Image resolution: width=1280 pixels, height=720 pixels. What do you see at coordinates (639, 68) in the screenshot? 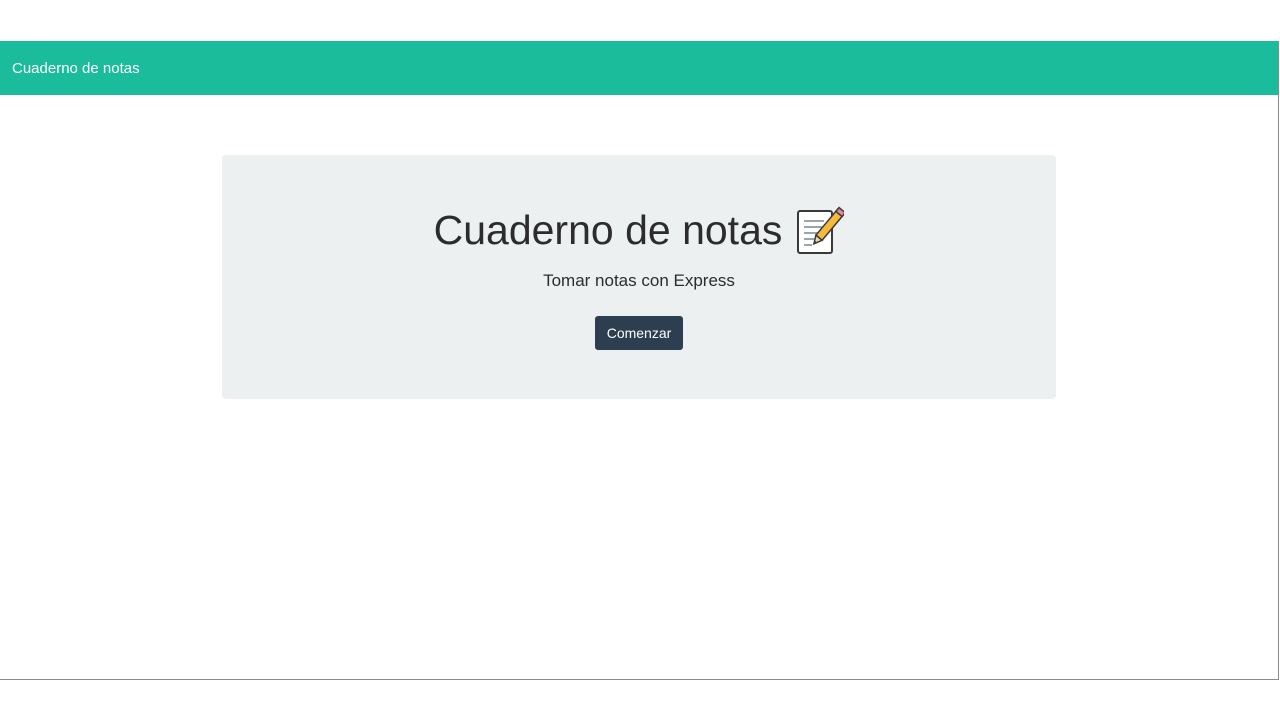
I see `navbar: Cuaderno de notas` at bounding box center [639, 68].